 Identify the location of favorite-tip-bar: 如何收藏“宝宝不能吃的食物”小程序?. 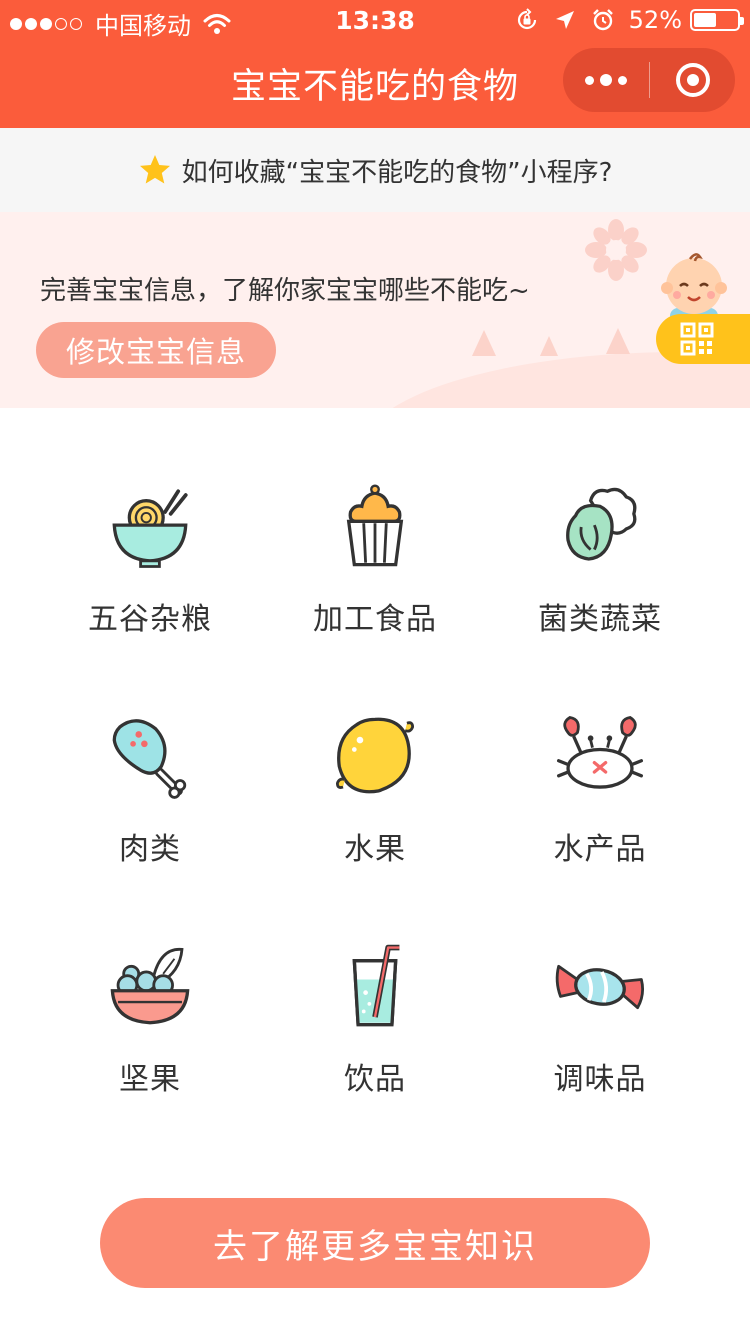
(375, 170).